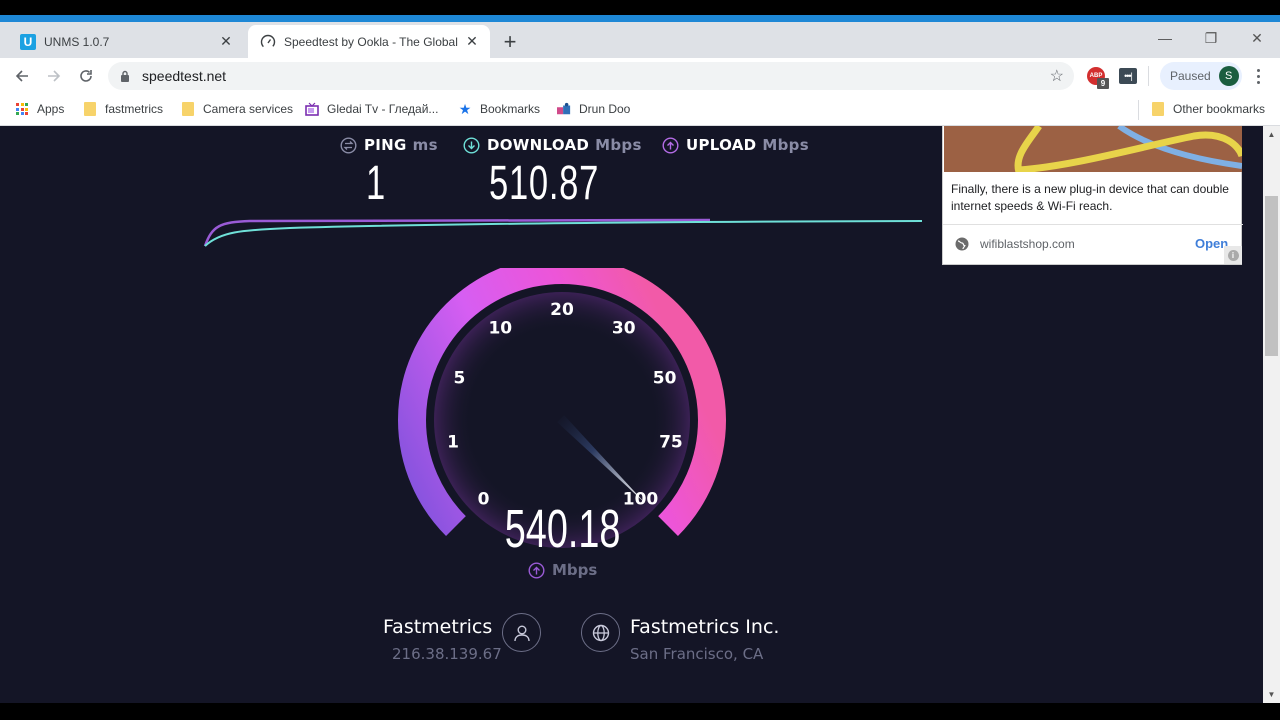 Image resolution: width=1280 pixels, height=720 pixels. I want to click on new-tab-button: +, so click(510, 41).